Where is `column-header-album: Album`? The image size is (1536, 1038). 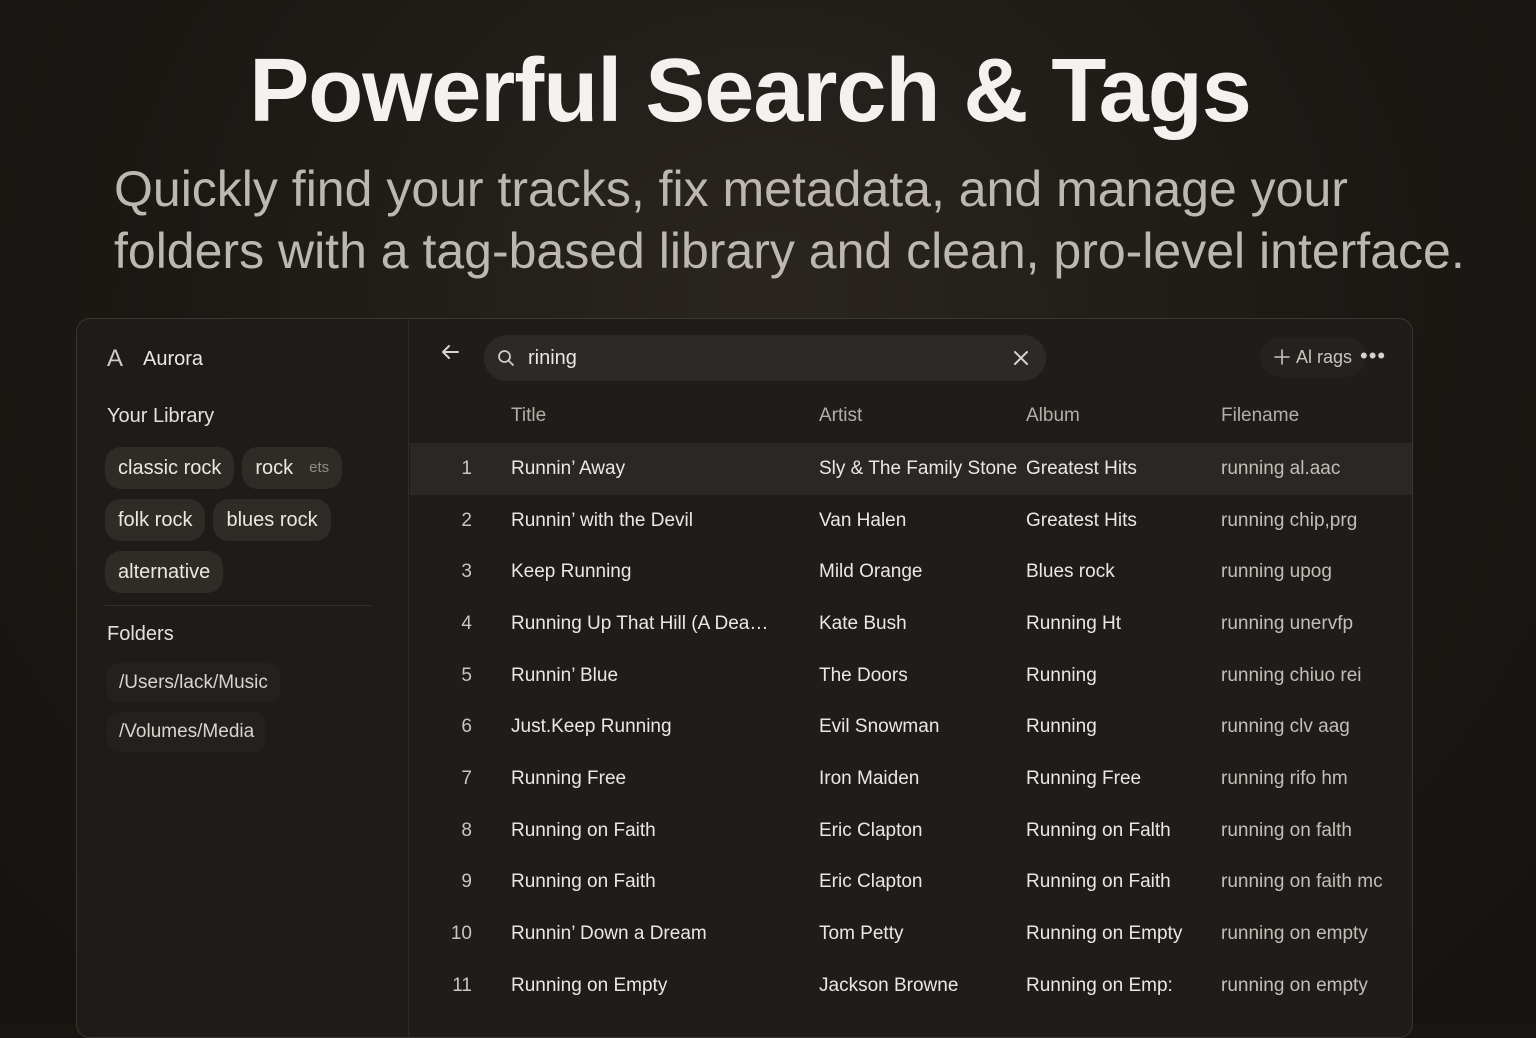
column-header-album: Album is located at coordinates (1053, 416).